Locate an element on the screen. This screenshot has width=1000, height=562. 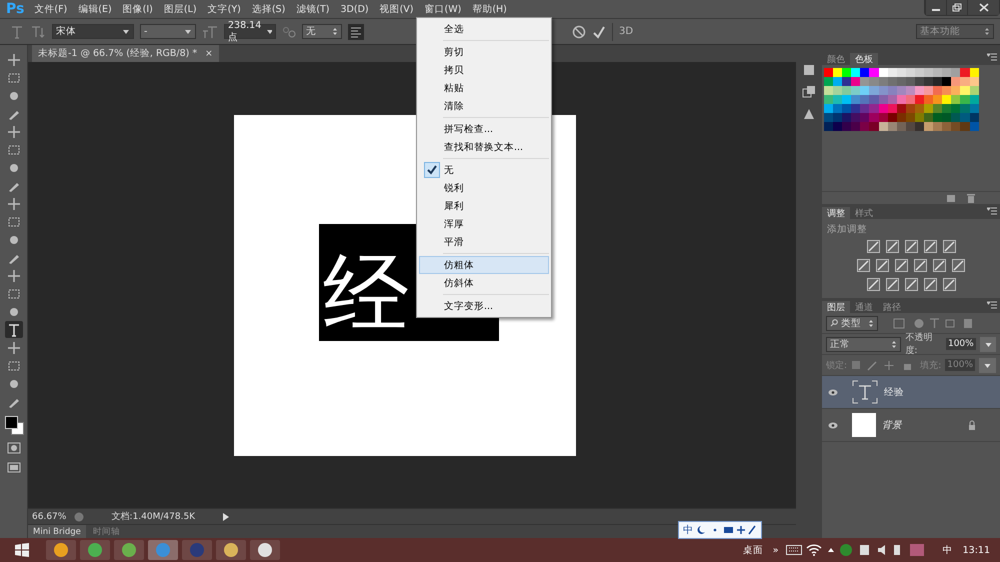
layer-name: 背景 is located at coordinates (892, 425).